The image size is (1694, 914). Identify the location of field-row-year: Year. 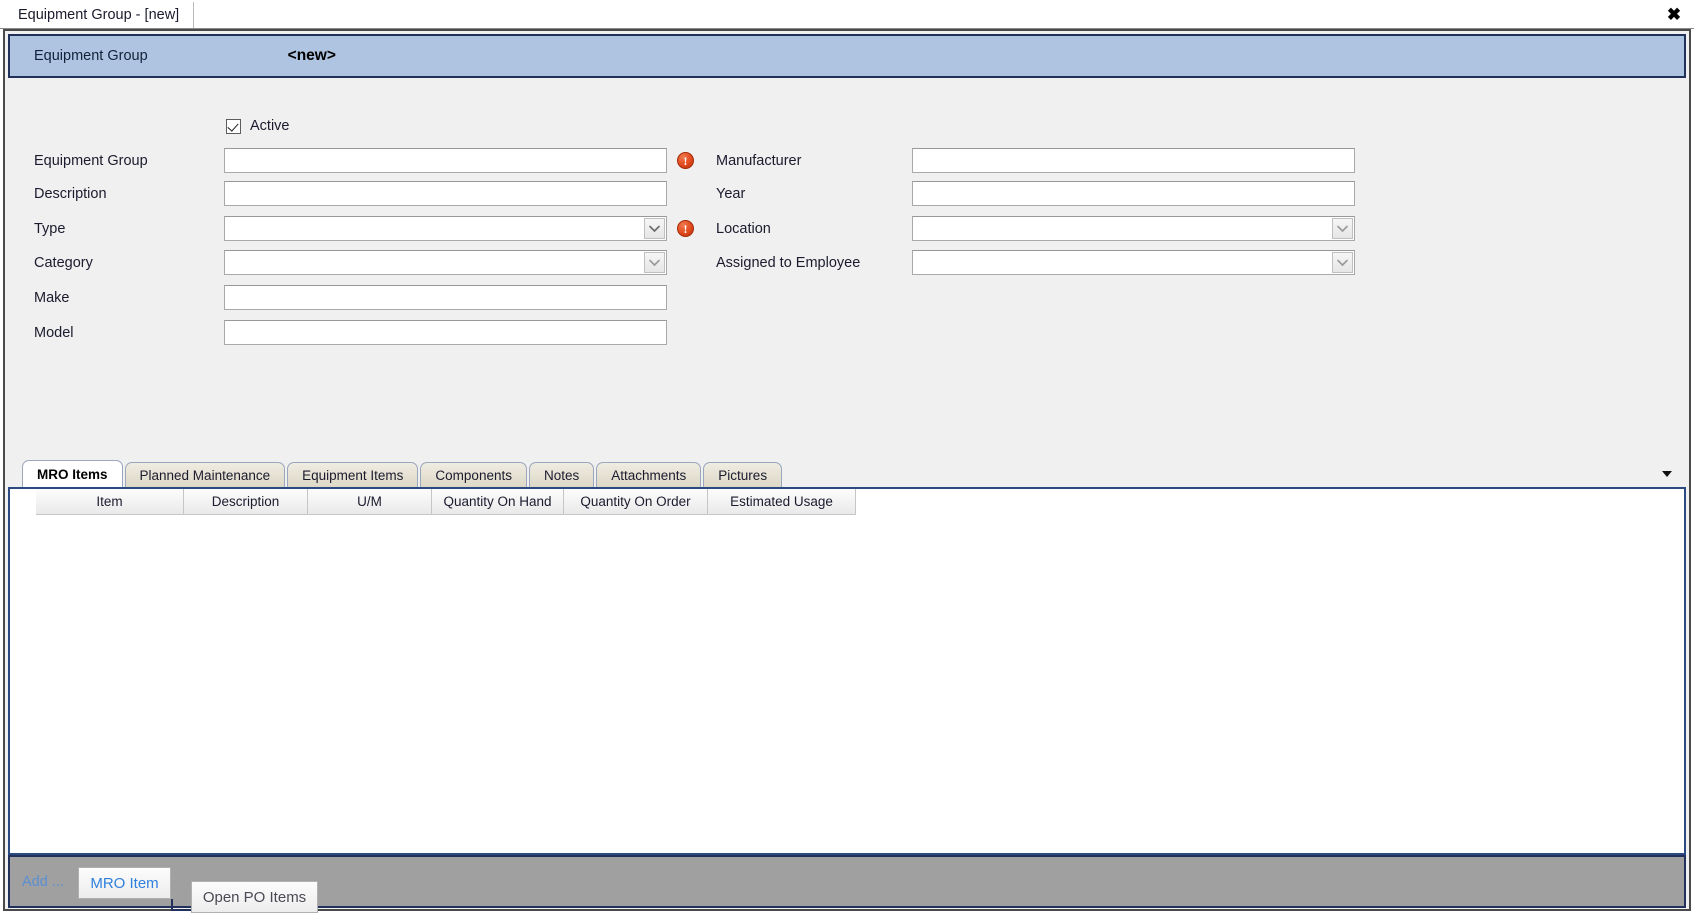
(1136, 193).